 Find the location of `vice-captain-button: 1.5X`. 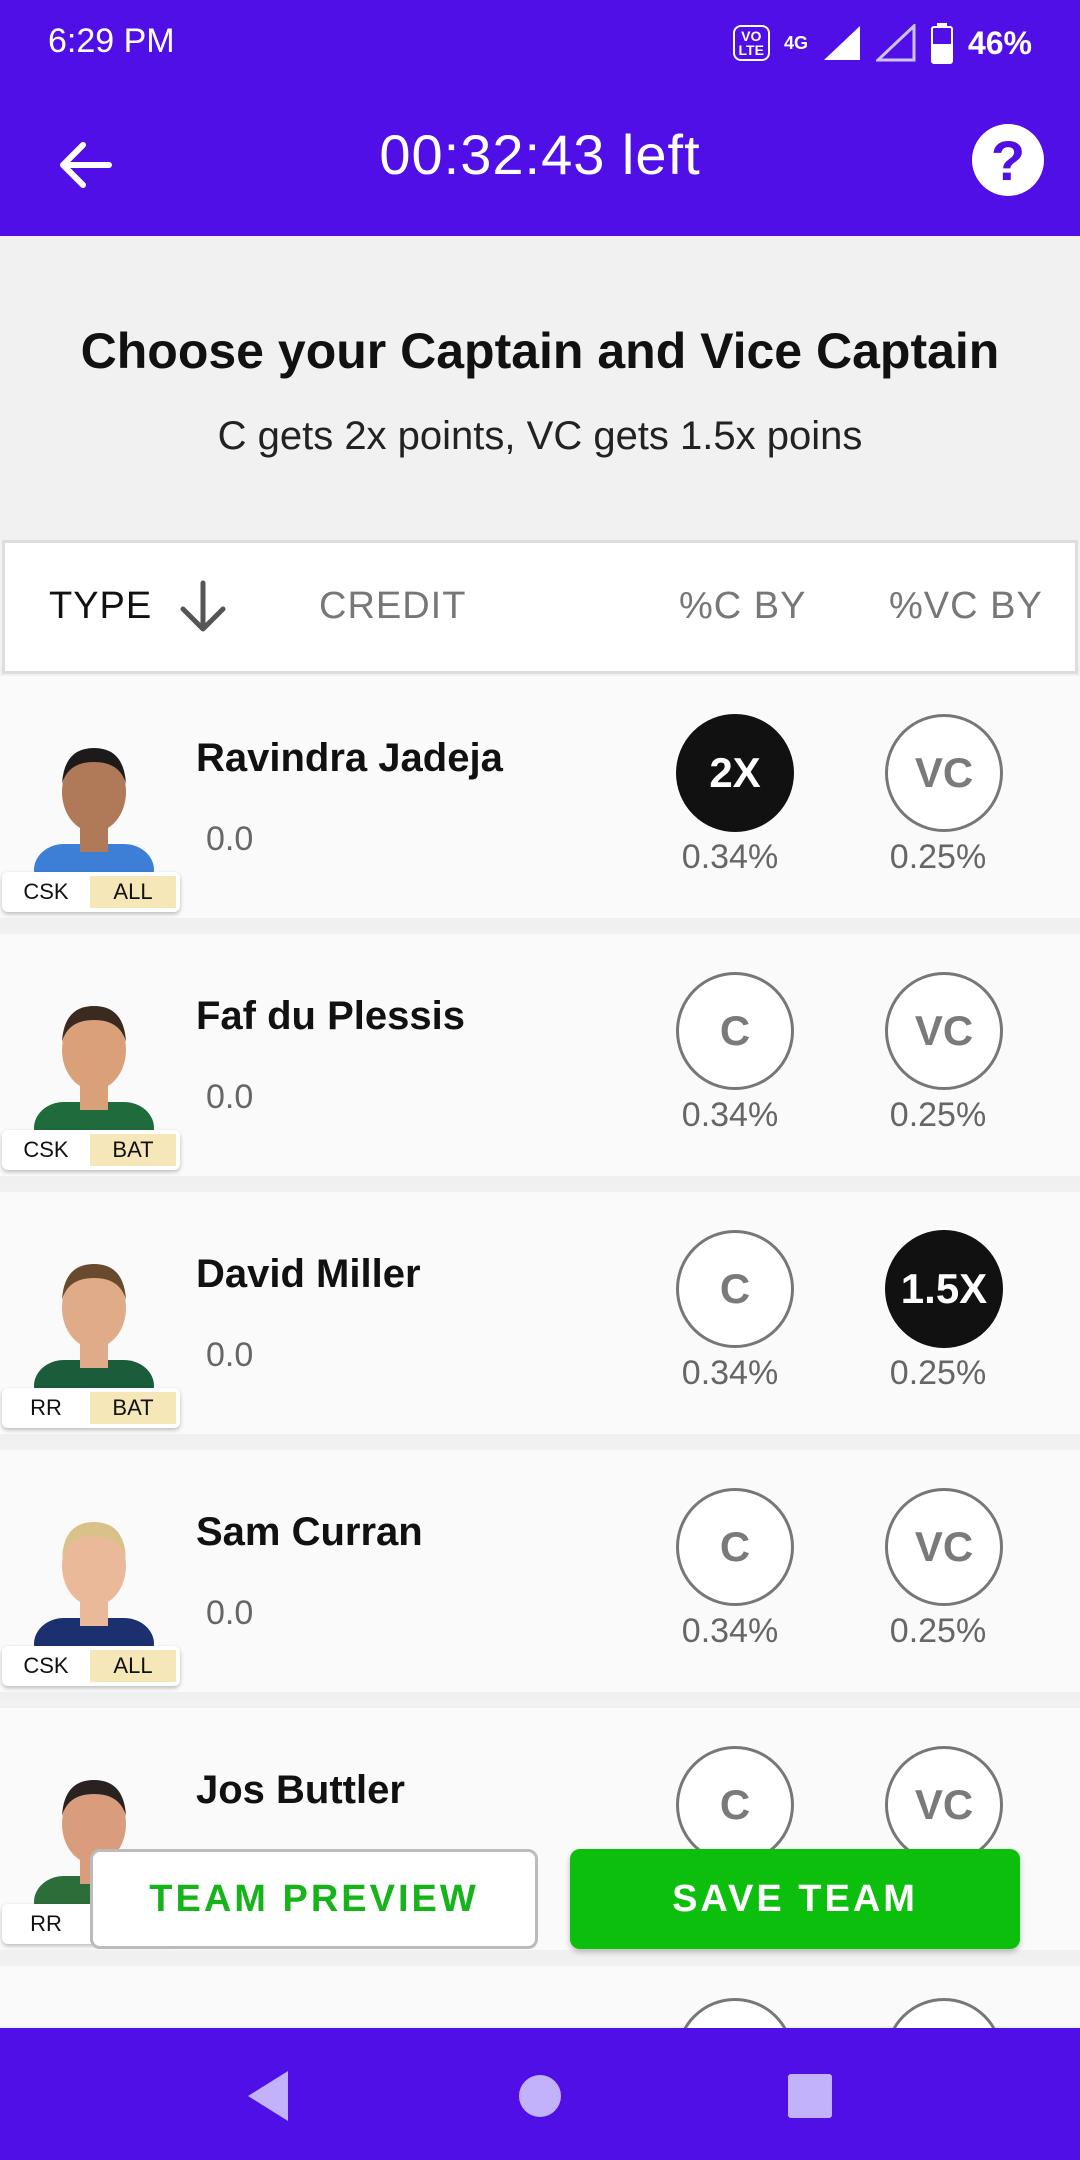

vice-captain-button: 1.5X is located at coordinates (944, 1289).